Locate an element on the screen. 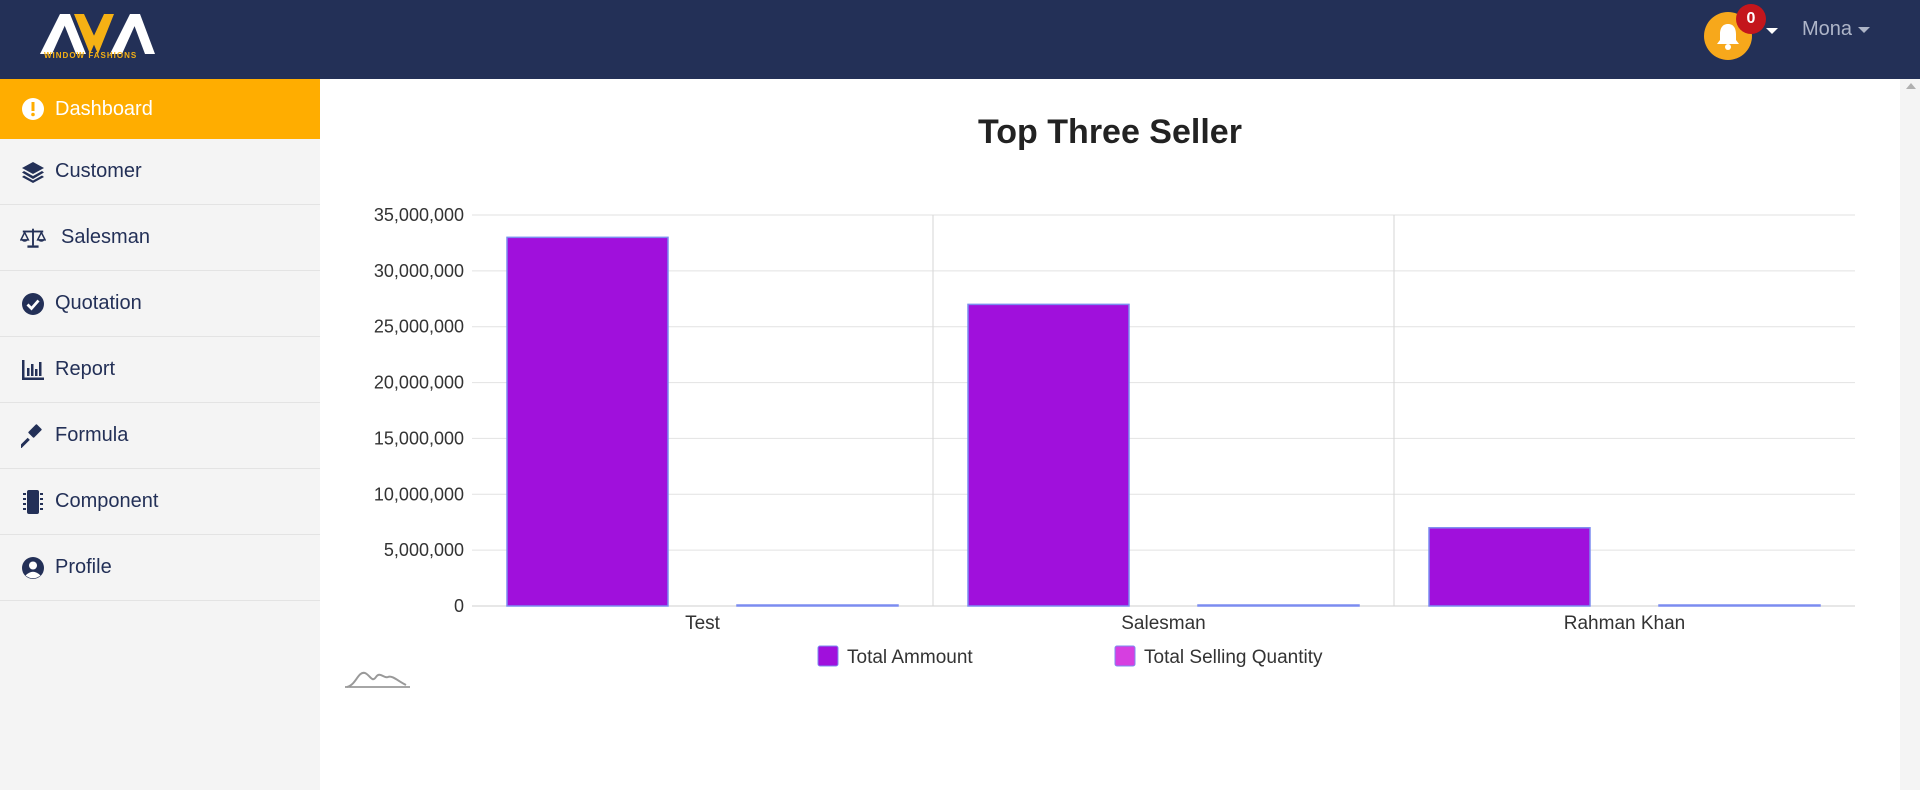  sidebar-item-component: Component is located at coordinates (160, 502).